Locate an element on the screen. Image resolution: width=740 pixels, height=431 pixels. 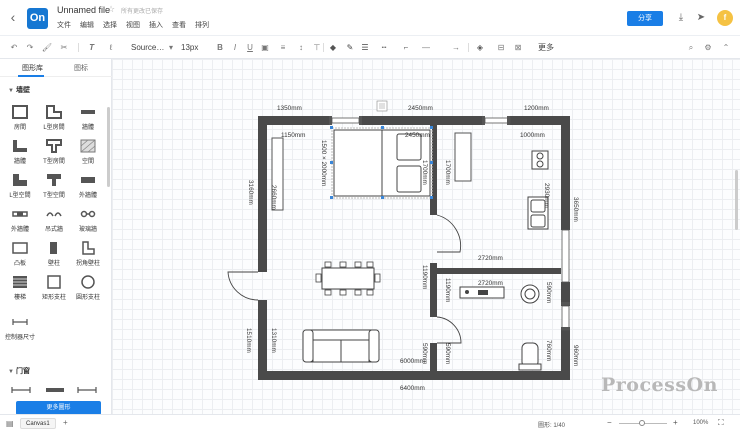
door-shapes-row is located at coordinates (55, 390).